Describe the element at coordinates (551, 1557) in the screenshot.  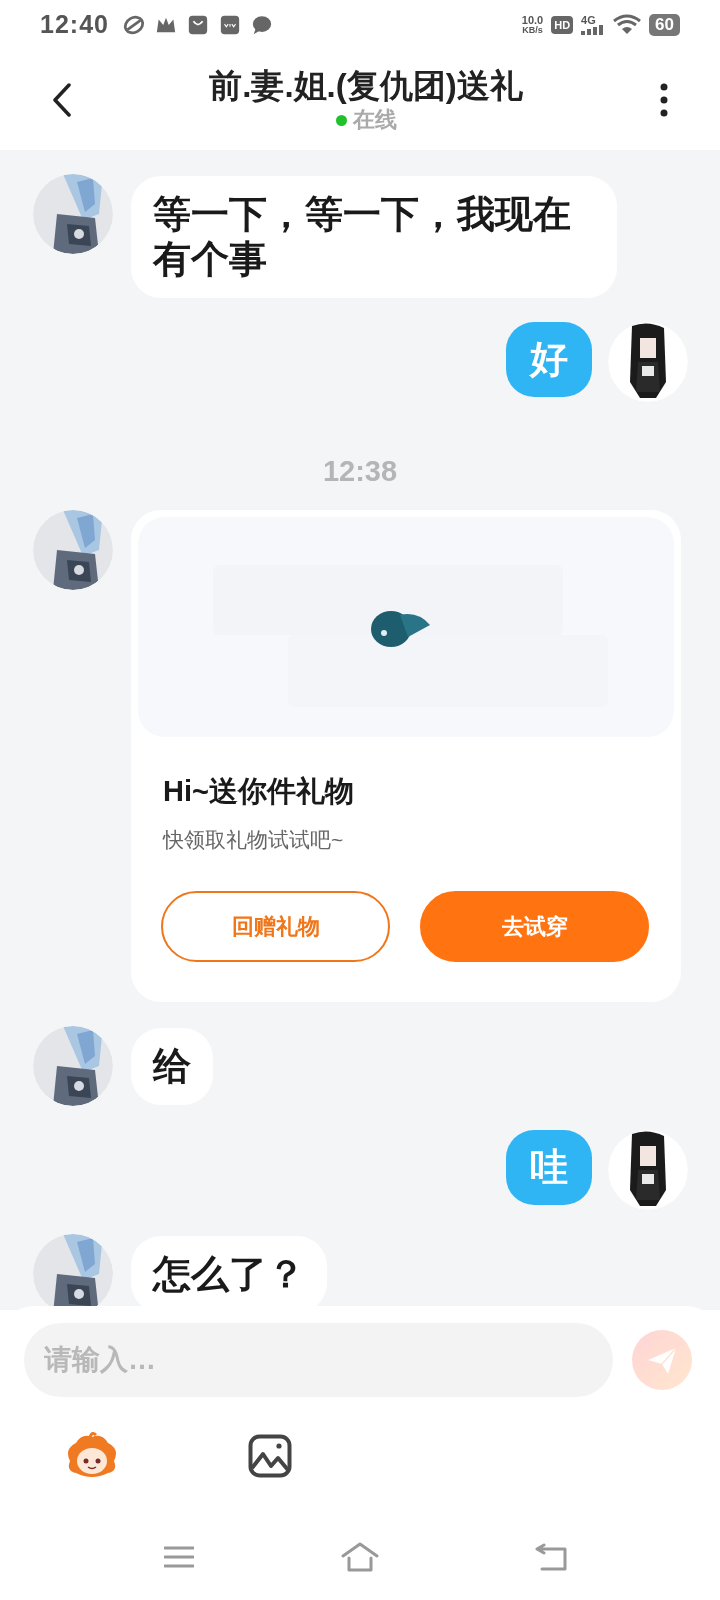
I see `back-nav-icon` at that location.